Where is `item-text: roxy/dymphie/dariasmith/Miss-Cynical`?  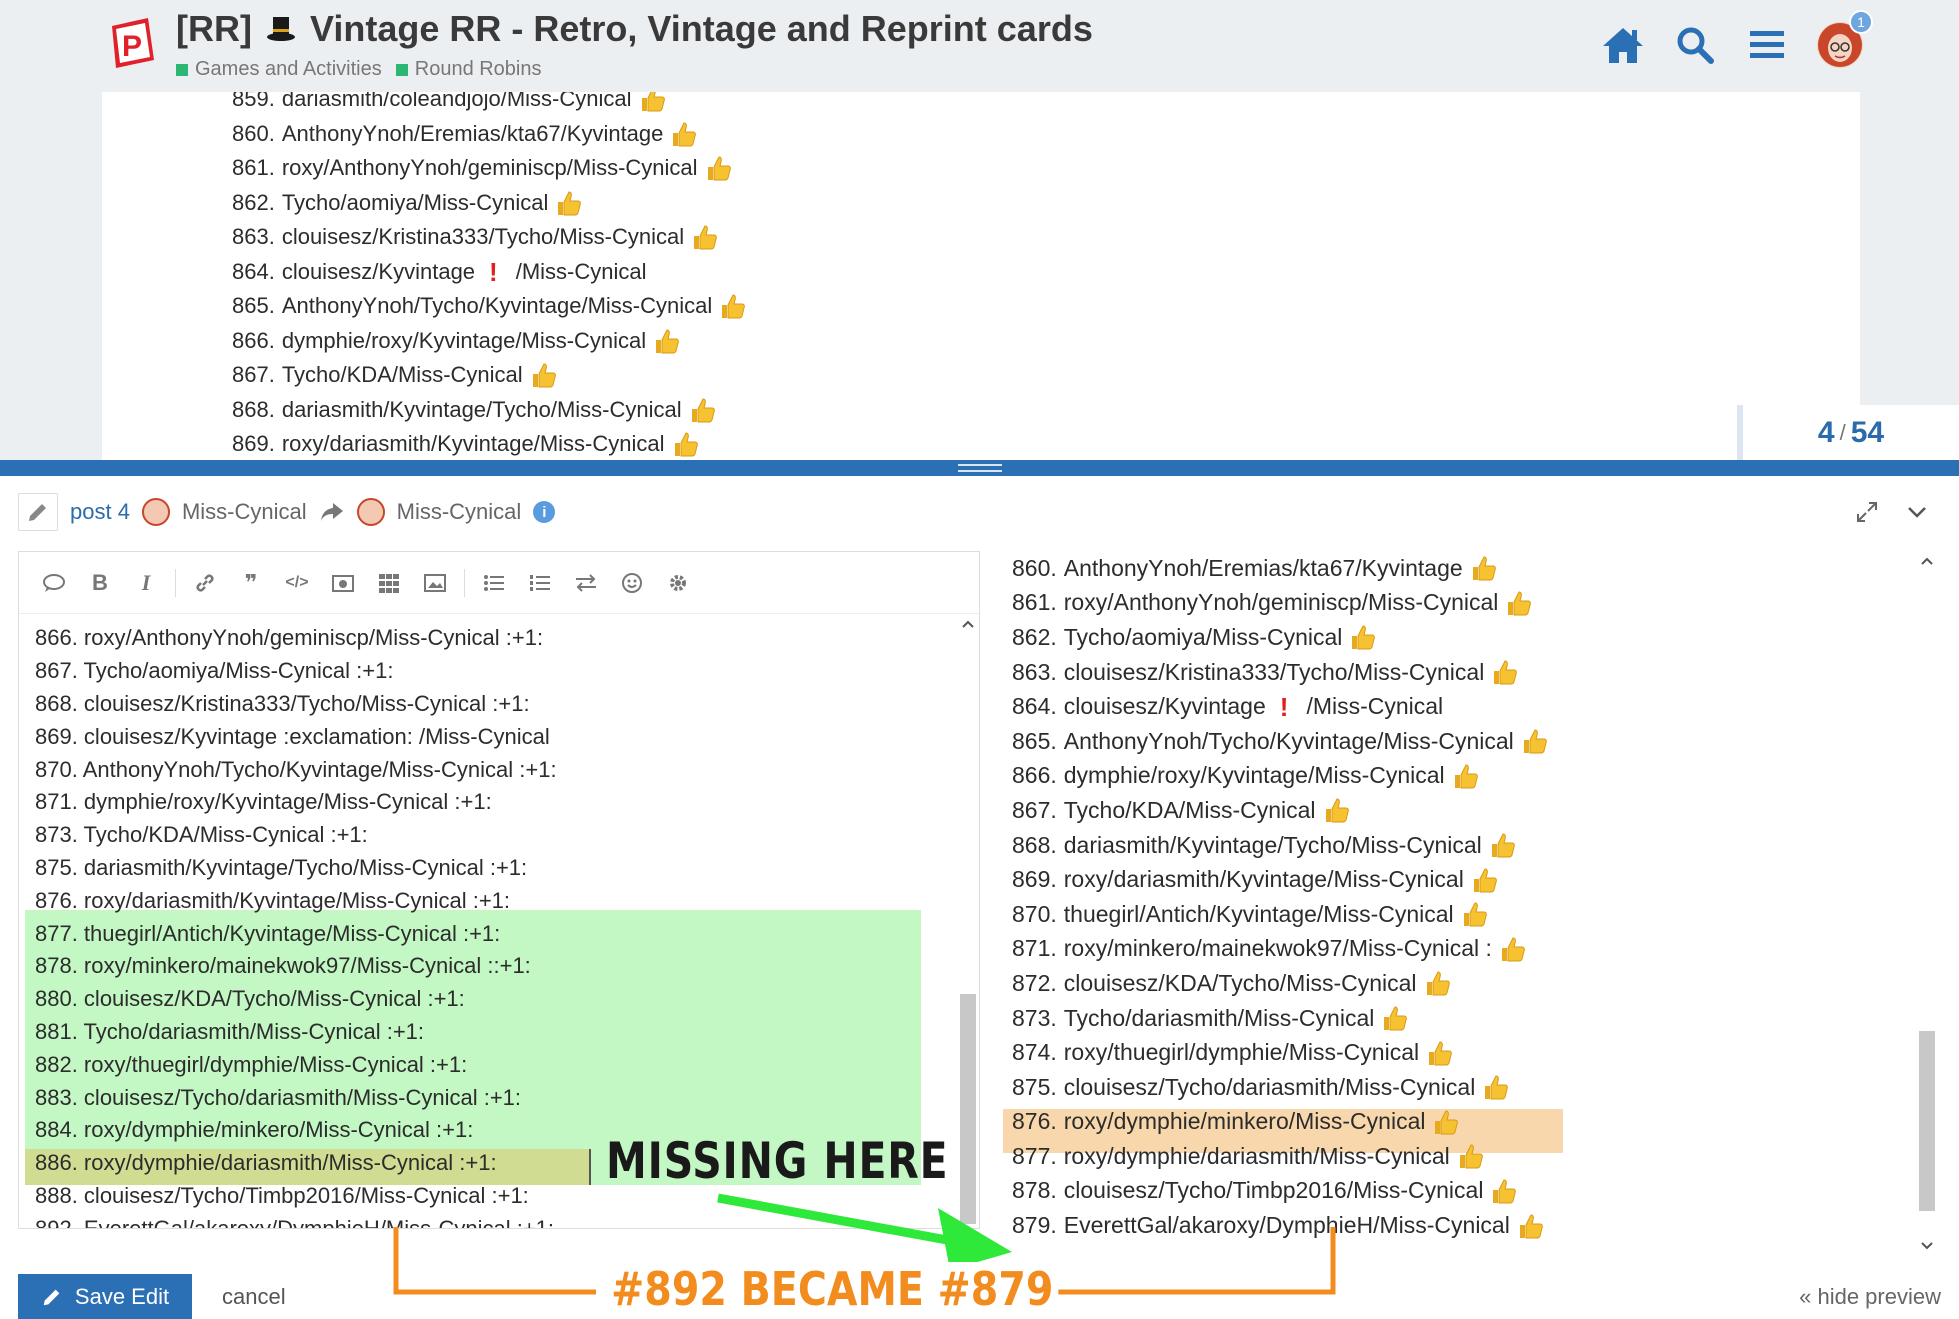
item-text: roxy/dymphie/dariasmith/Miss-Cynical is located at coordinates (1256, 1155).